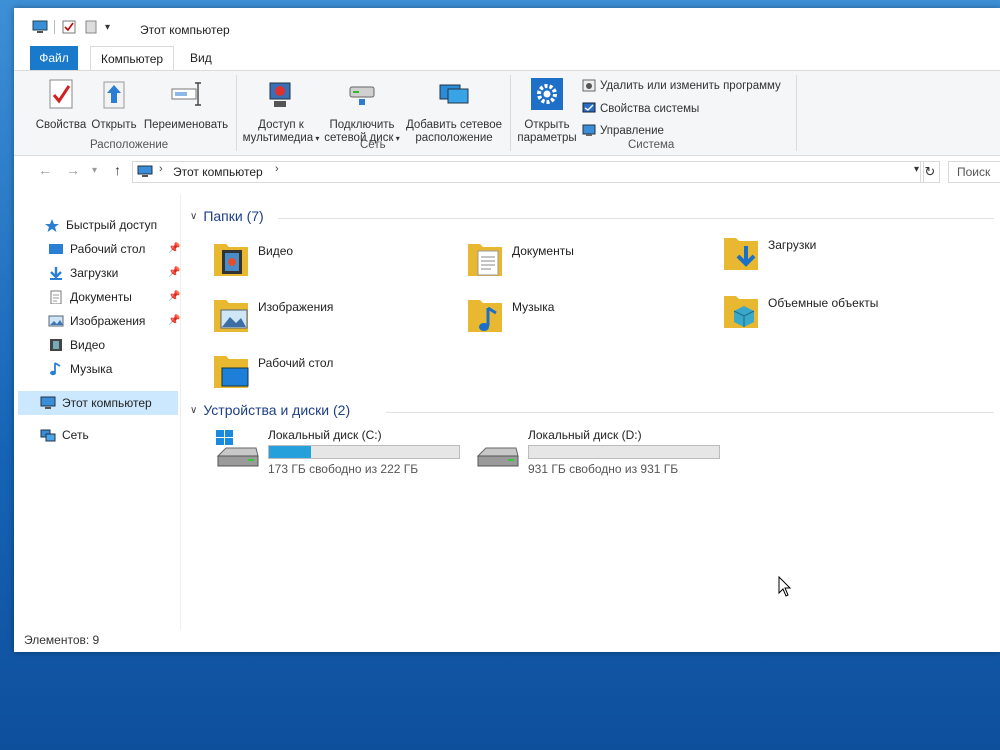 This screenshot has height=750, width=1000. What do you see at coordinates (690, 85) in the screenshot?
I see `uninstall-label: Удалить или изменить программу` at bounding box center [690, 85].